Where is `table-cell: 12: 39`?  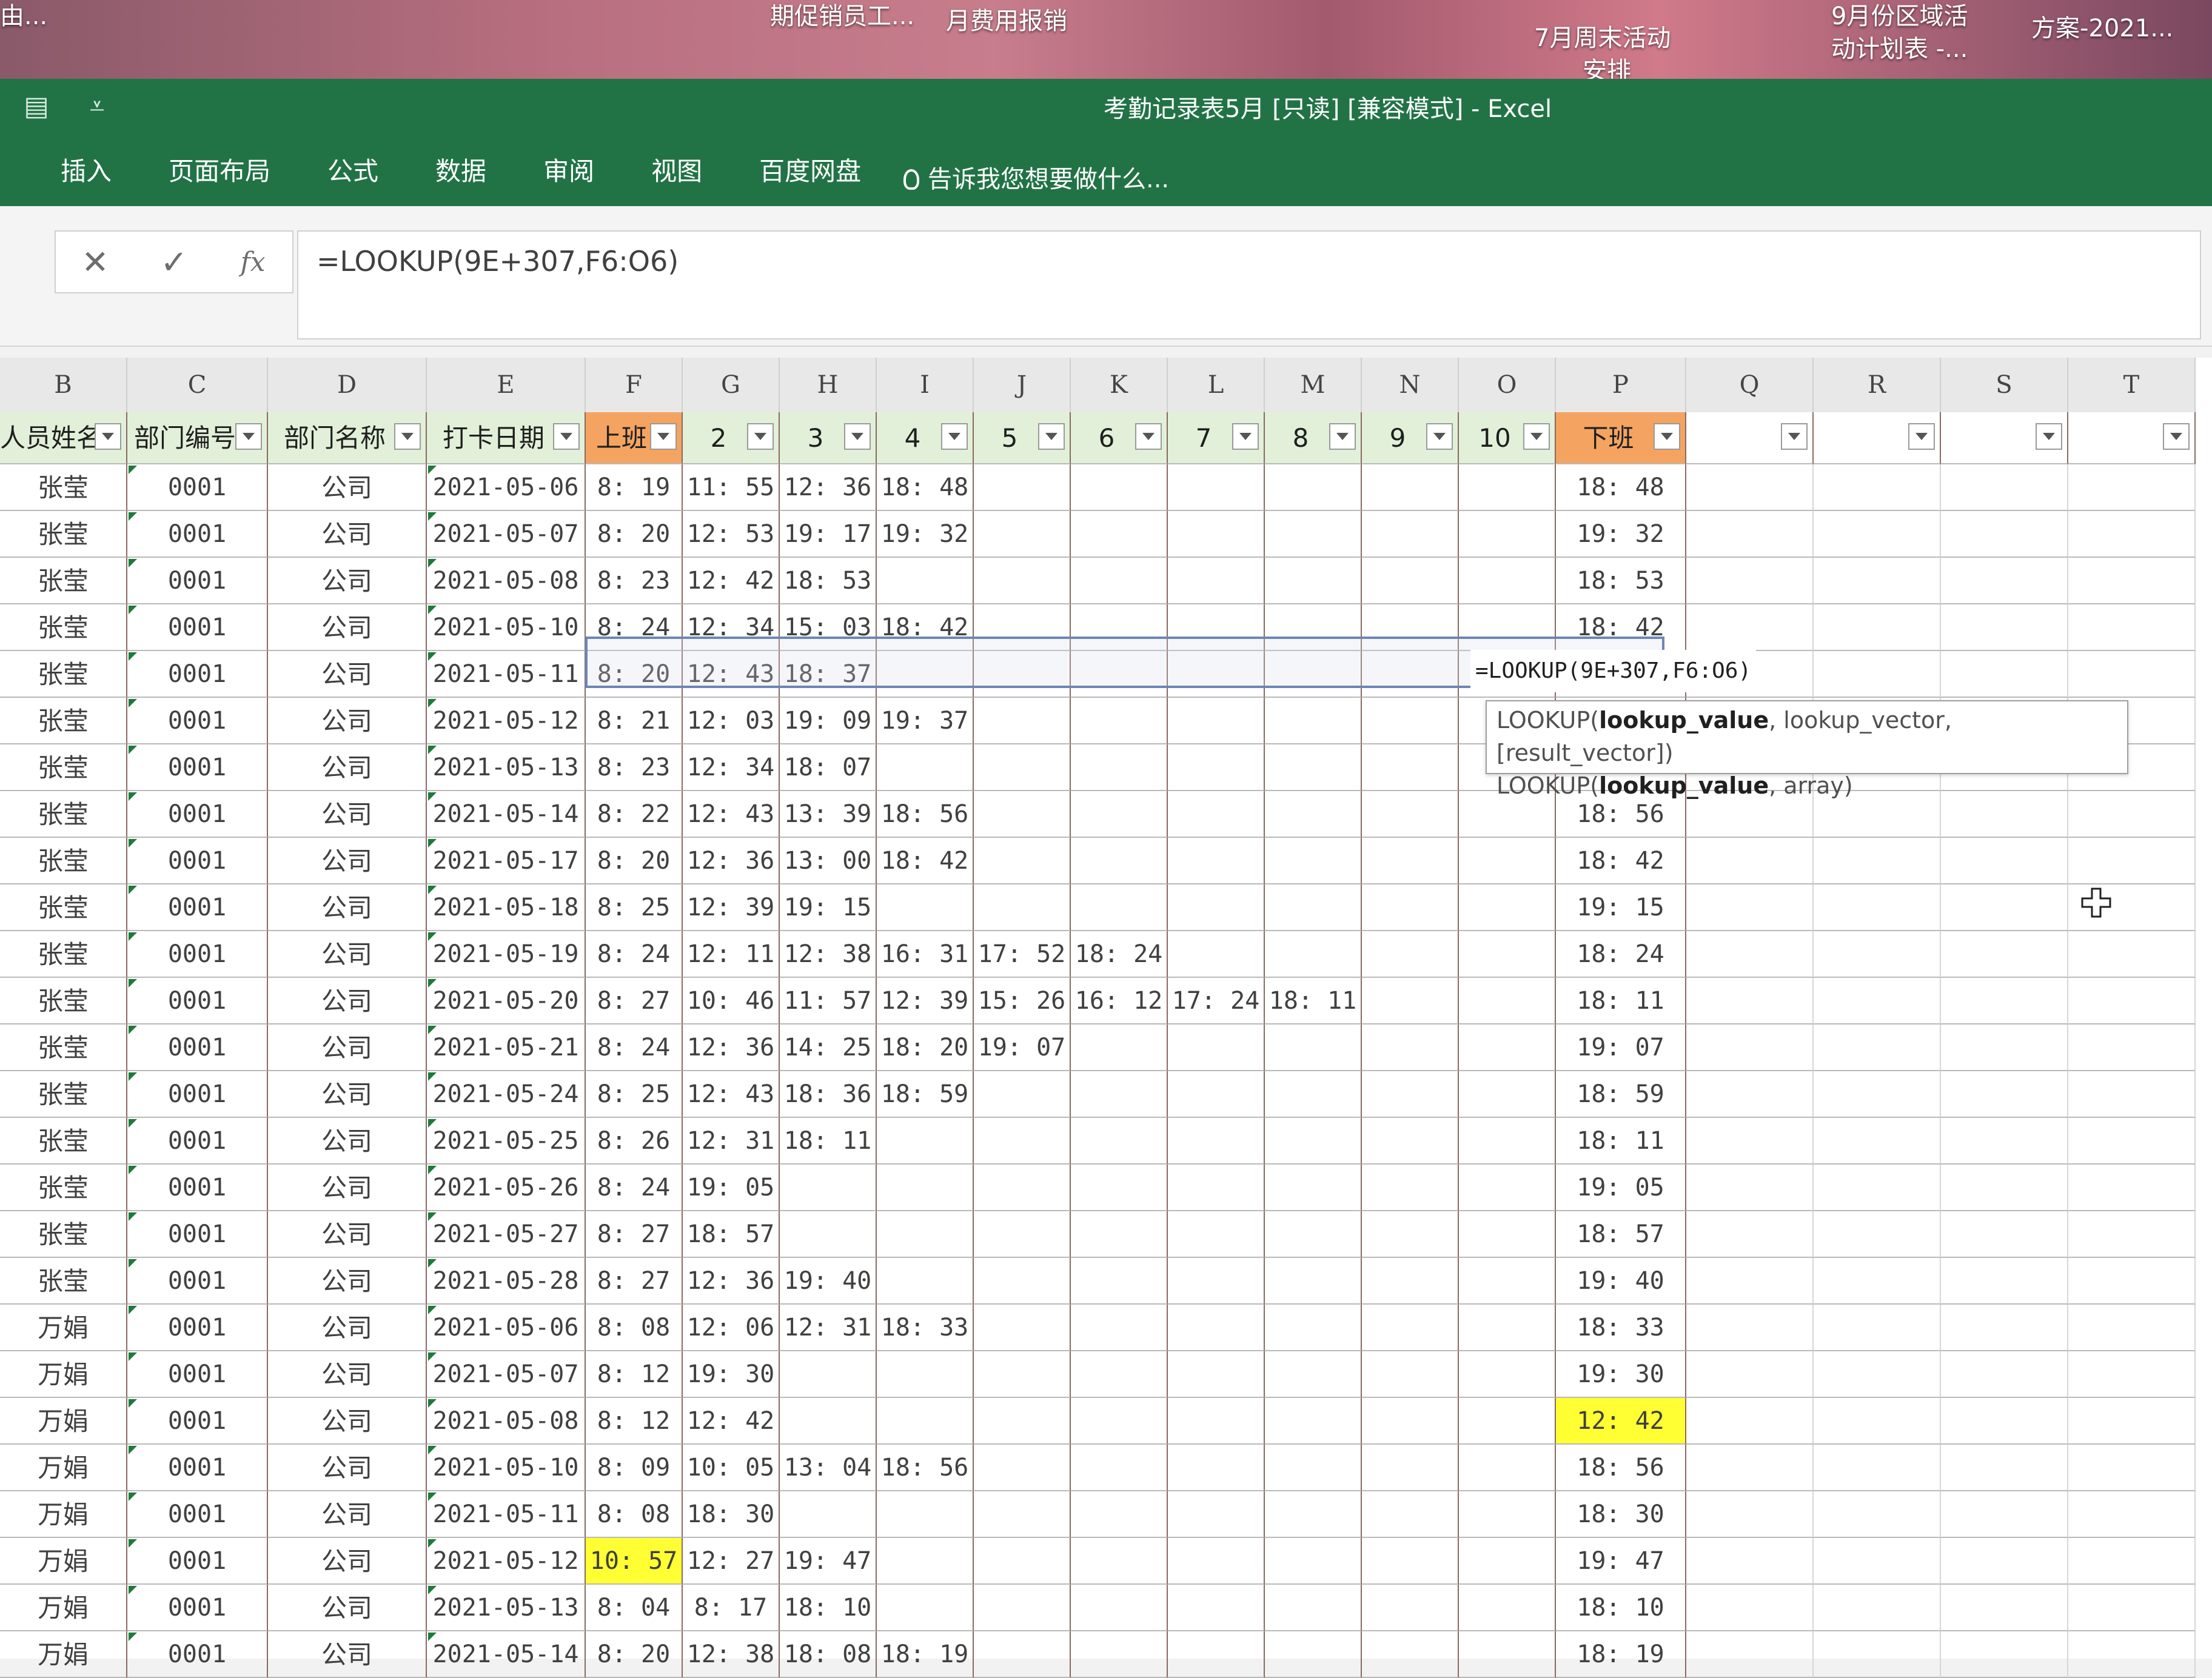
table-cell: 12: 39 is located at coordinates (731, 907).